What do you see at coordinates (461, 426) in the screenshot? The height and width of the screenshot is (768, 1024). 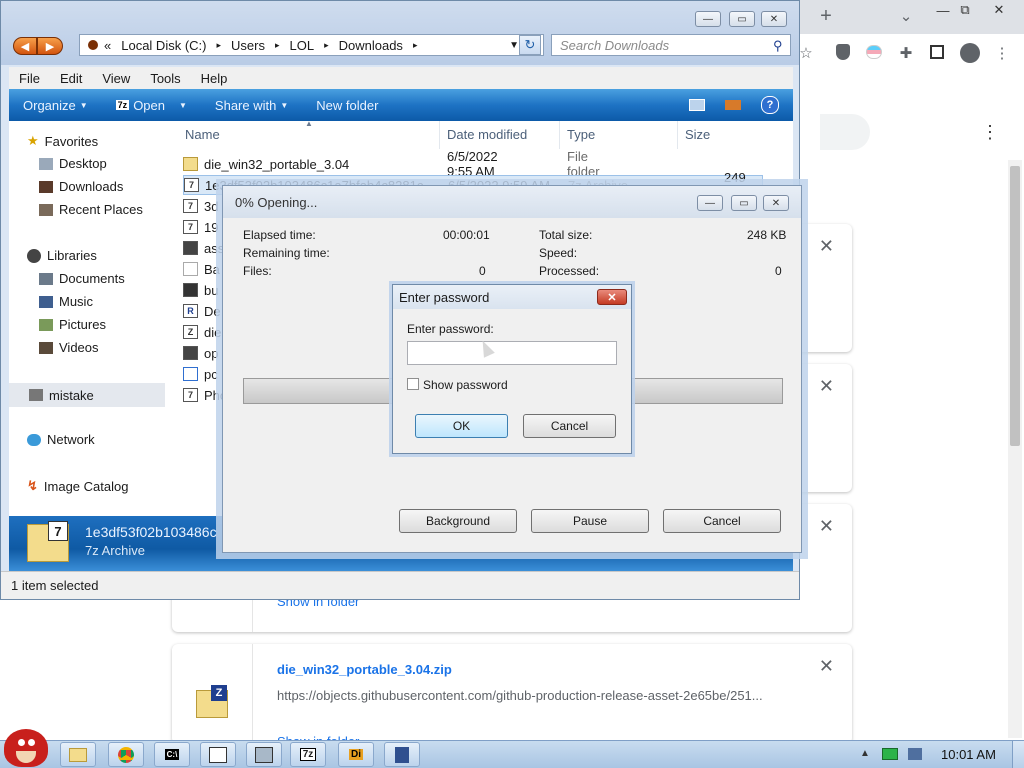 I see `ok-button: OK` at bounding box center [461, 426].